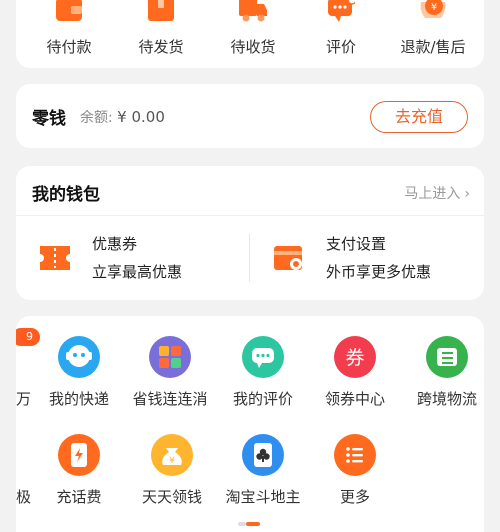  What do you see at coordinates (250, 116) in the screenshot?
I see `change-card: 零钱 余额: ¥ 0.00 去充值` at bounding box center [250, 116].